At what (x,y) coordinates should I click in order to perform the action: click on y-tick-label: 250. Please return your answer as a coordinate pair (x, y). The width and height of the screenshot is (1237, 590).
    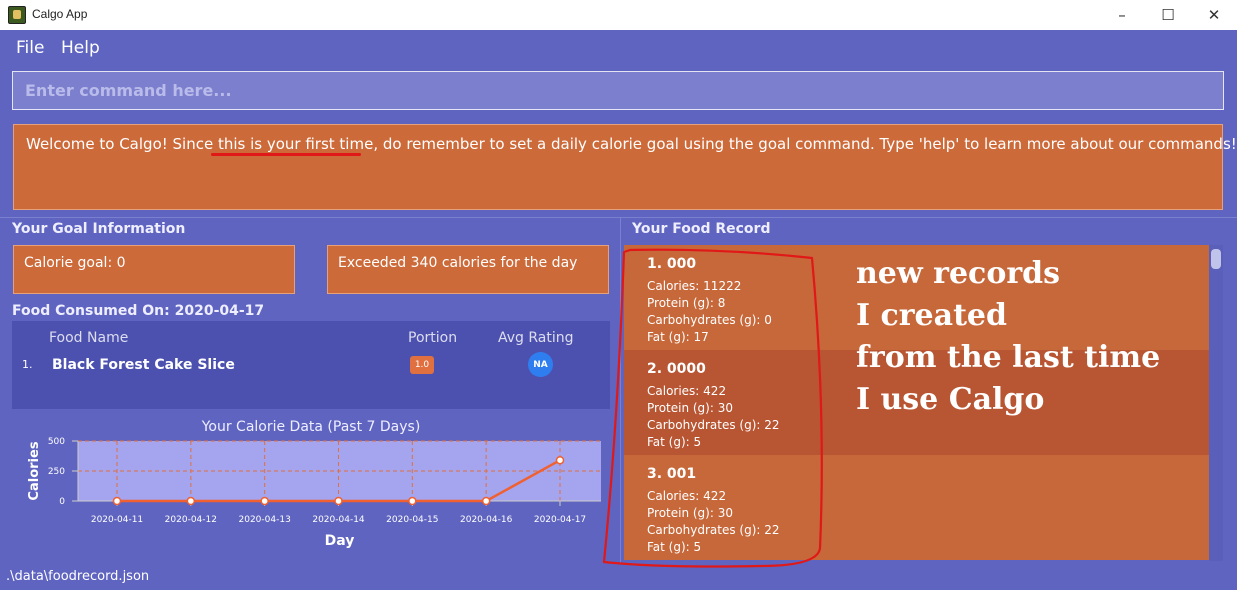
    Looking at the image, I should click on (56, 472).